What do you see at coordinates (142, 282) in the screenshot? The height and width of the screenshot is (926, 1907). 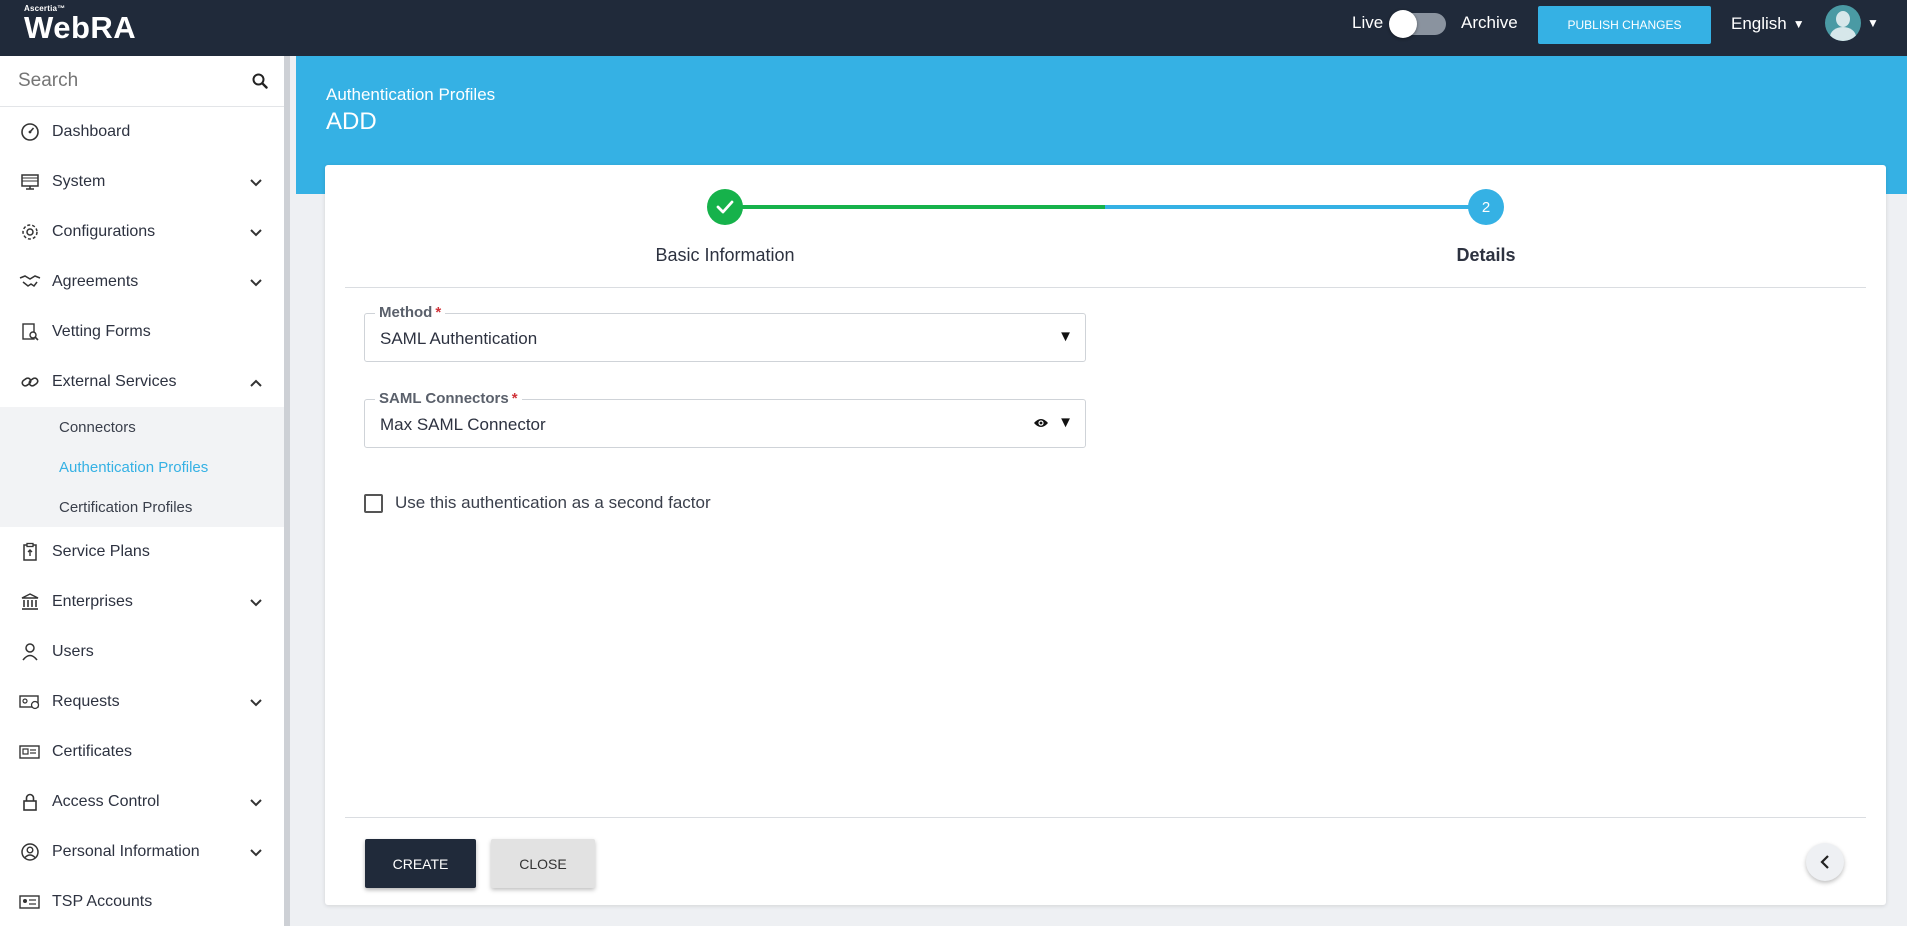 I see `sidebar-item-agreements: Agreements` at bounding box center [142, 282].